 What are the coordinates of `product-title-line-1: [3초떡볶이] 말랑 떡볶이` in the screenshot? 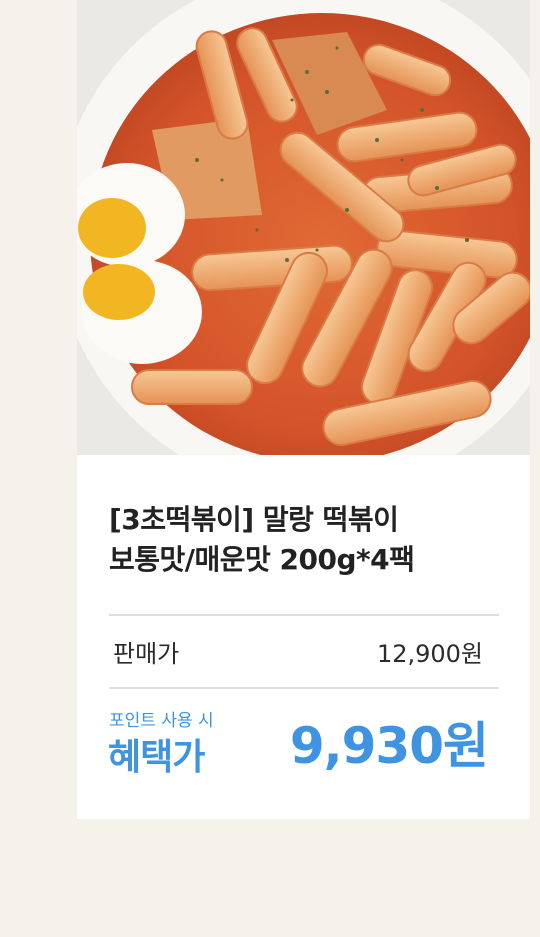 It's located at (254, 519).